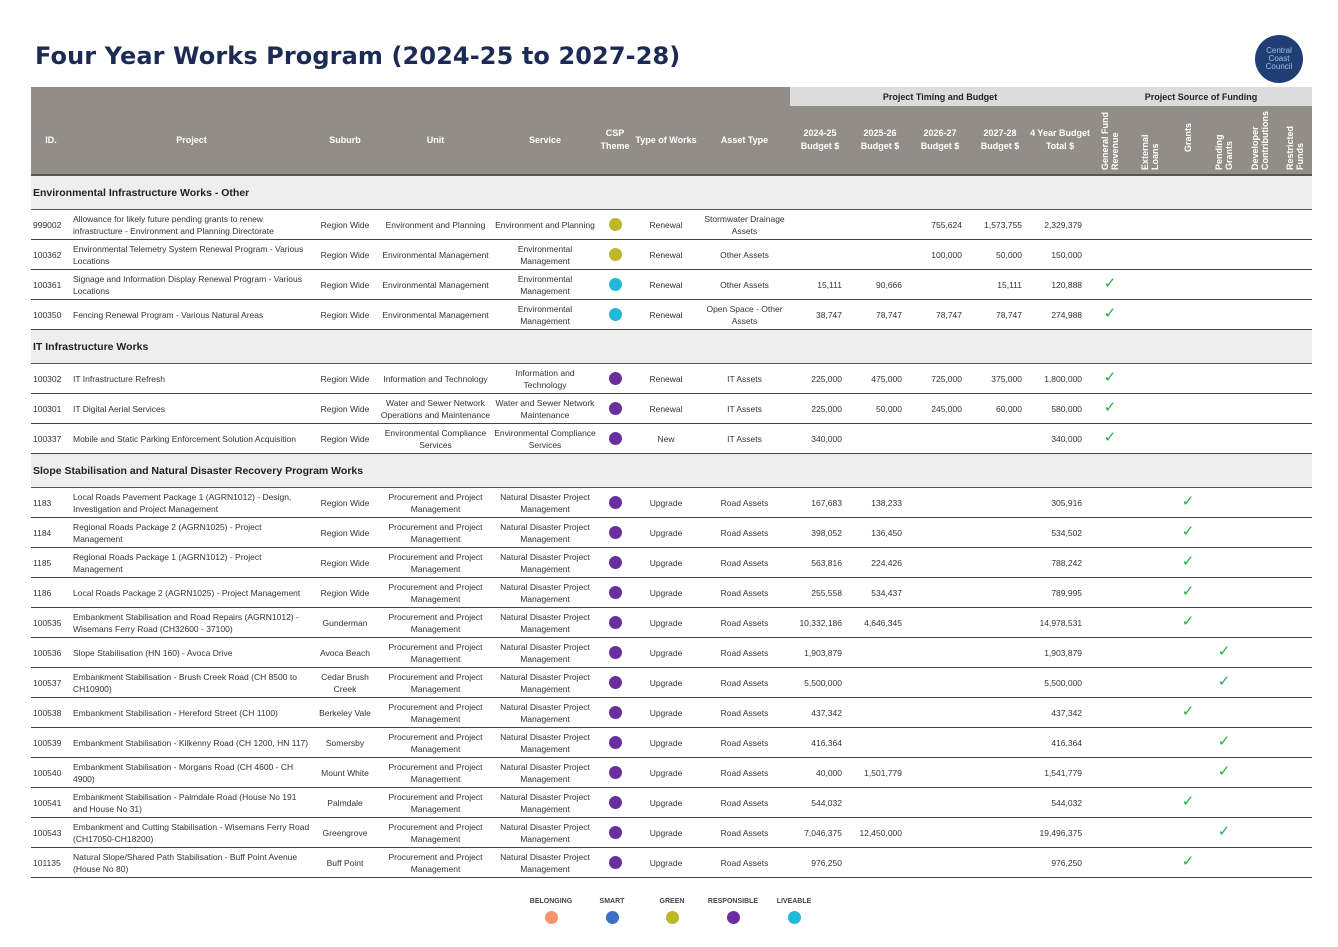  What do you see at coordinates (820, 140) in the screenshot?
I see `col-header-2024-25: 2024-25 Budget $` at bounding box center [820, 140].